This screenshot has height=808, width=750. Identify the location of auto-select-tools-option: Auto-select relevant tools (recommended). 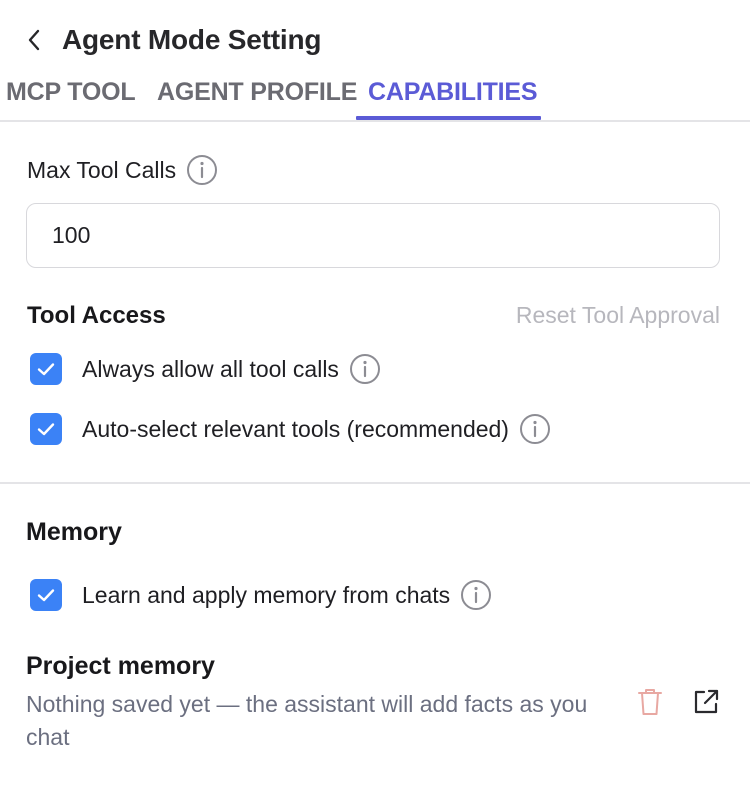
(290, 429).